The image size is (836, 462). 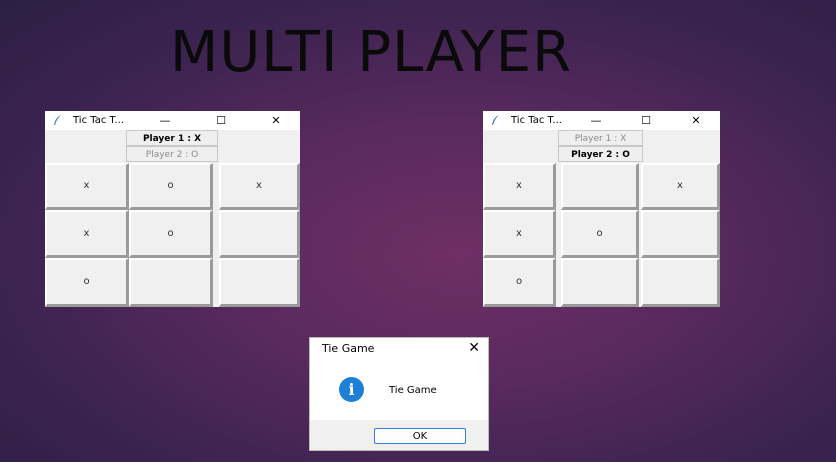 I want to click on tie-game-dialog: Tie Game ✕ i Tie Game OK, so click(x=399, y=394).